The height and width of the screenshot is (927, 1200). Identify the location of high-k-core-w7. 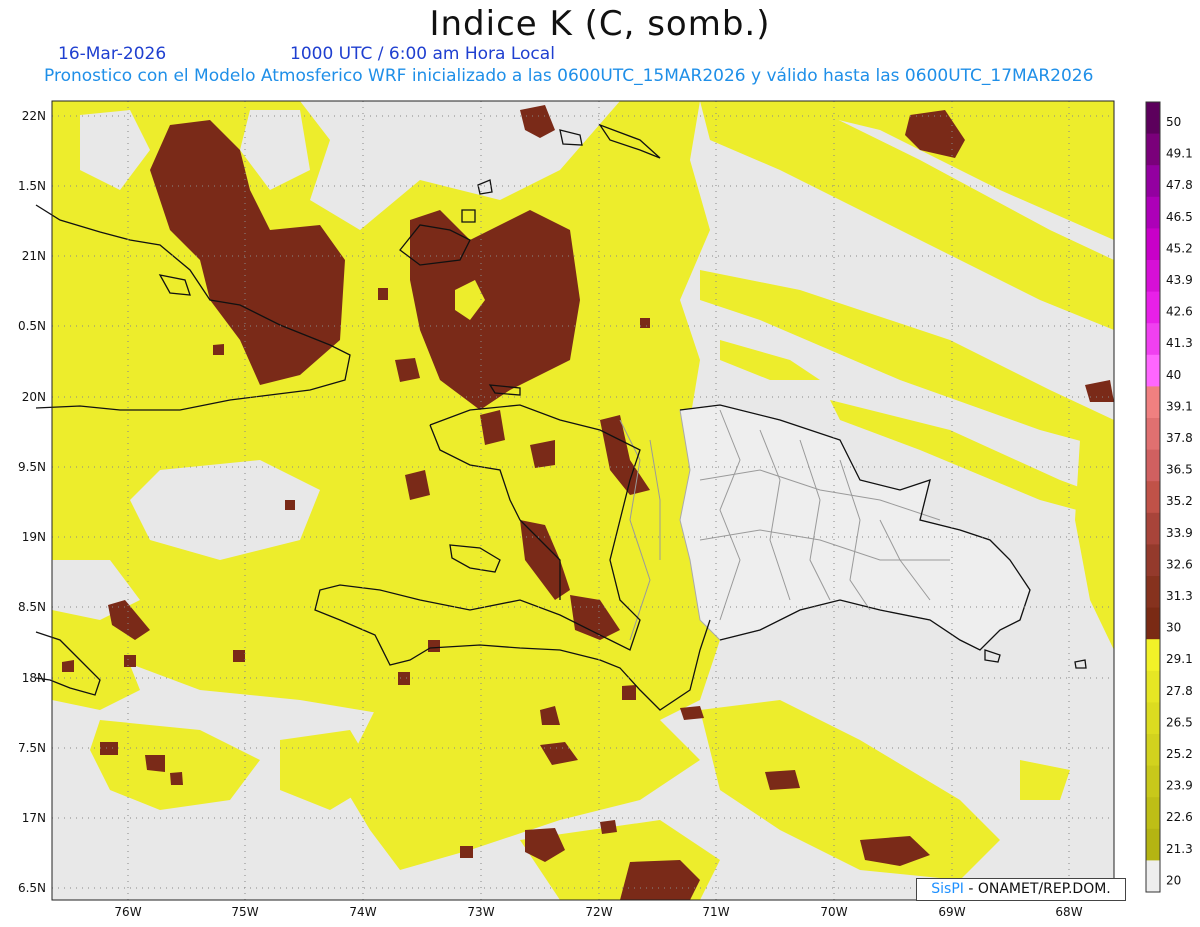
(290, 505).